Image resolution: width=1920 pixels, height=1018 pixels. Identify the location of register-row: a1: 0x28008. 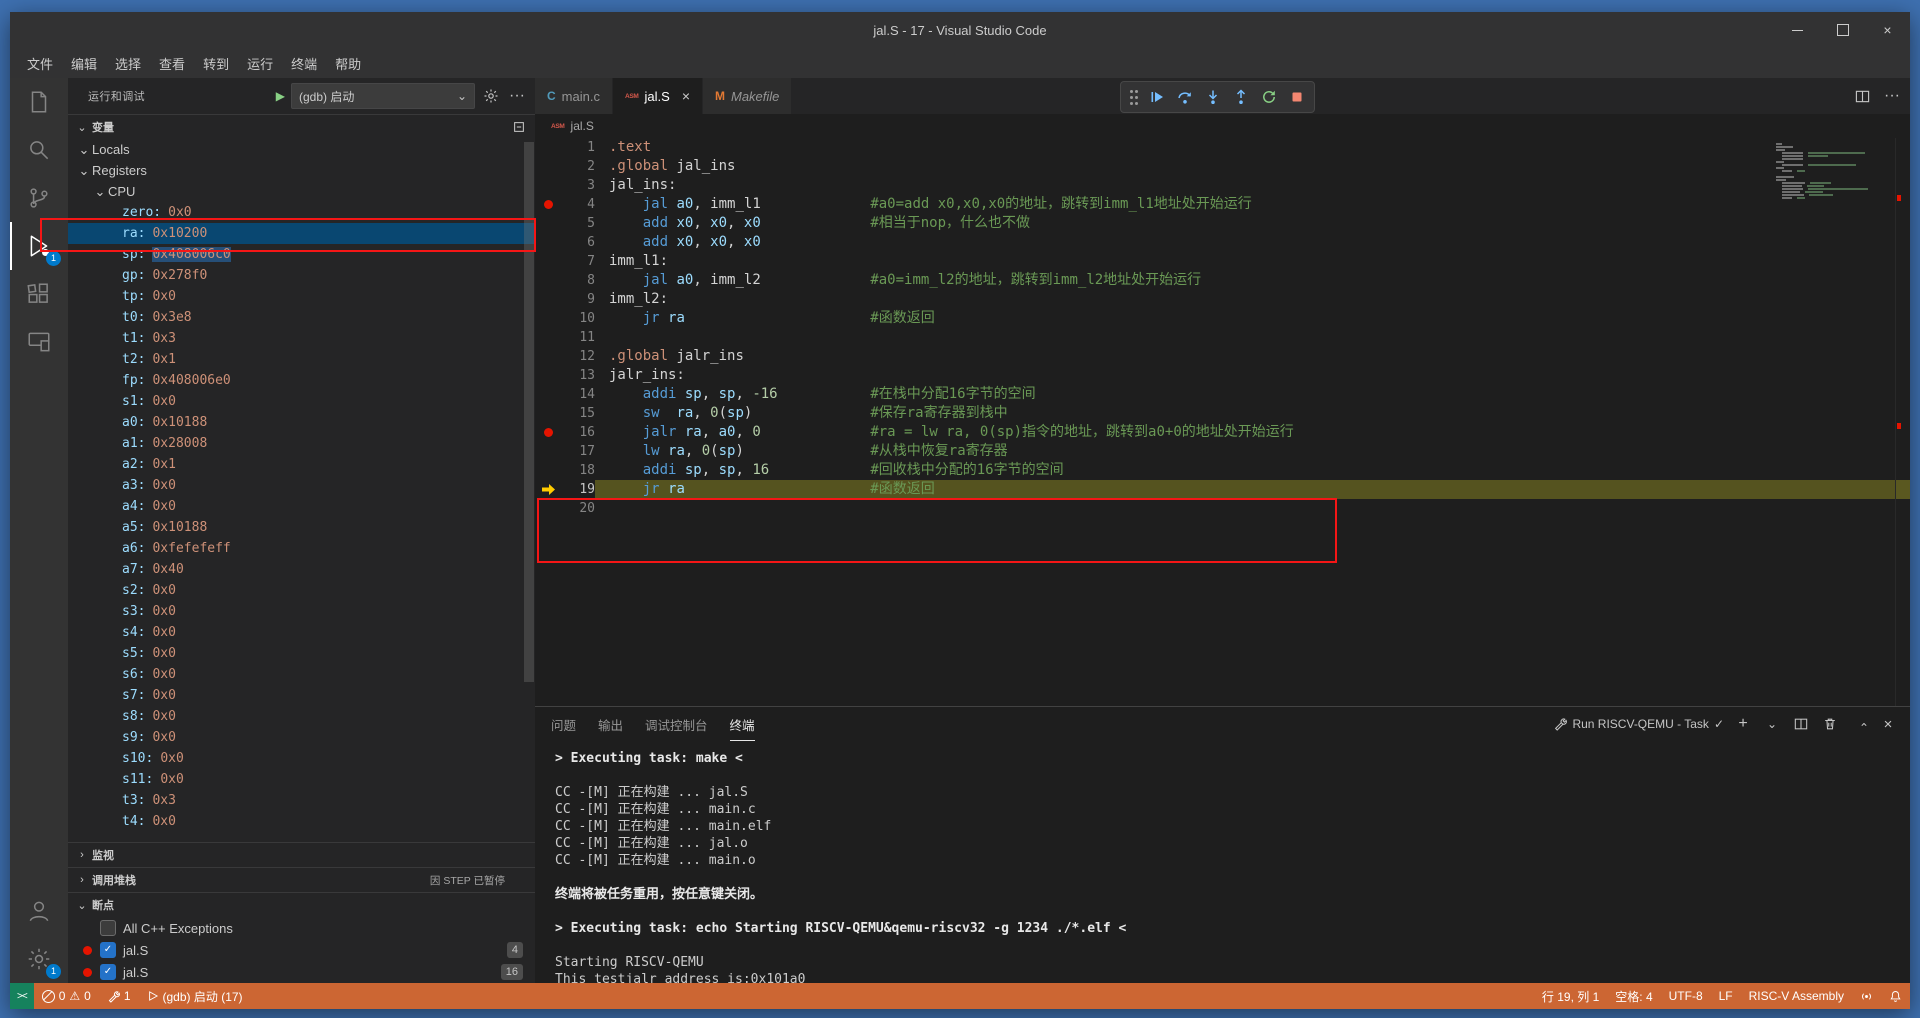
(301, 443).